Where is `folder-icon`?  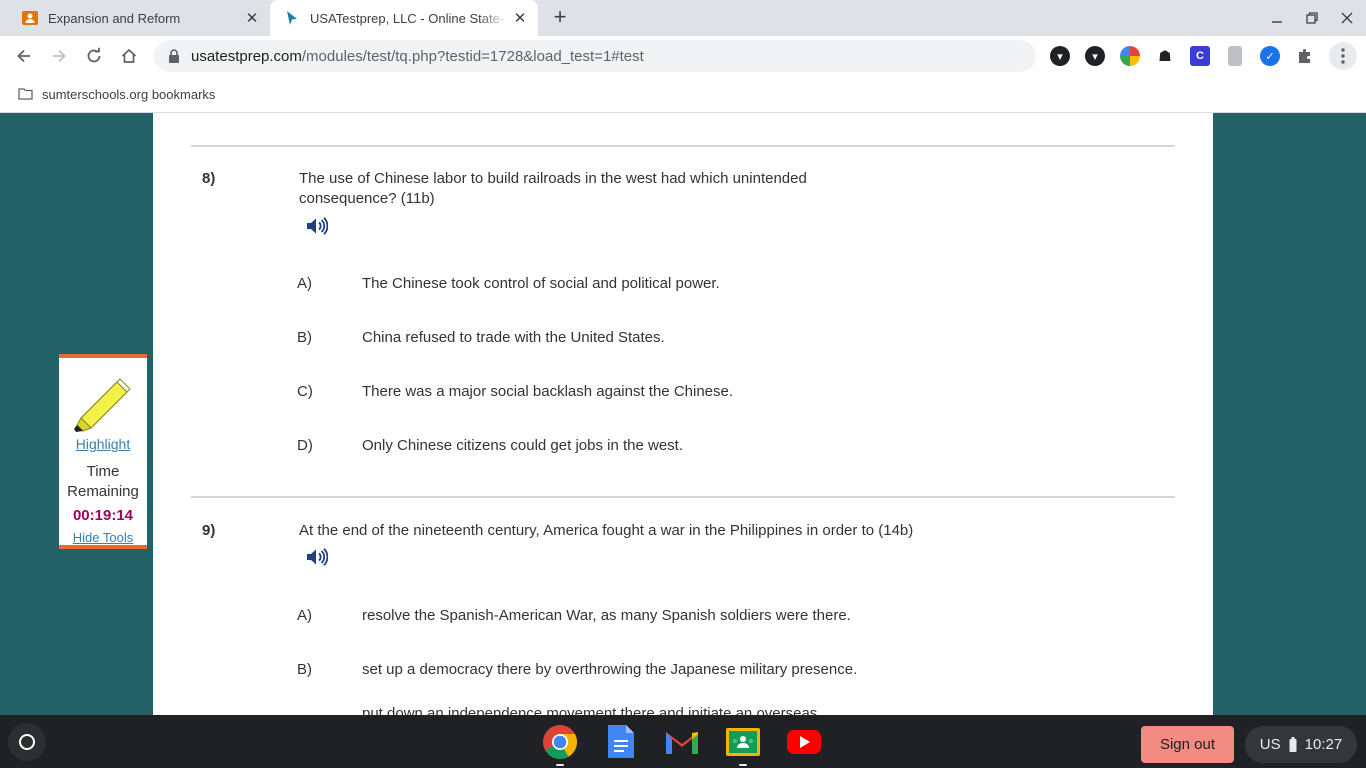 folder-icon is located at coordinates (25, 94).